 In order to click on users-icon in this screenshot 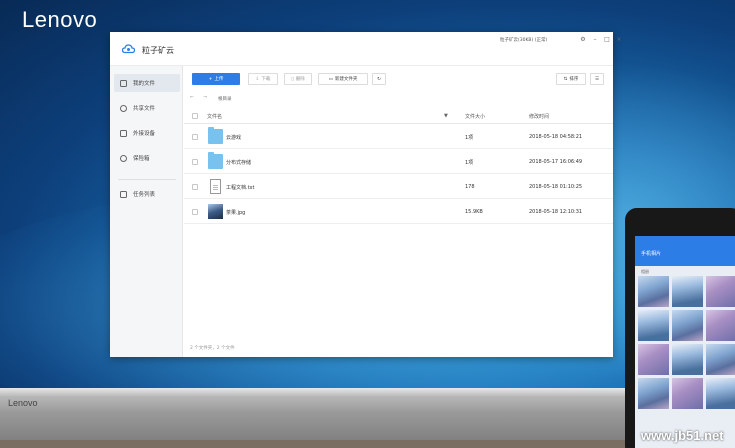, I will do `click(123, 108)`.